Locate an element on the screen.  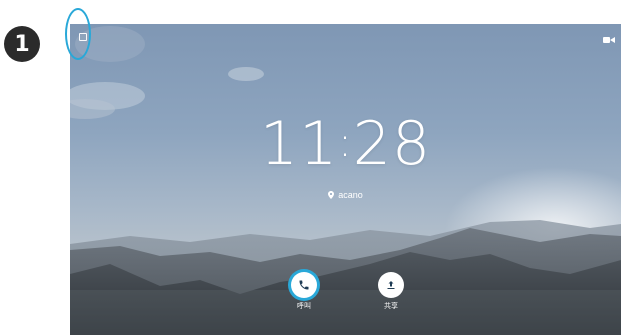
share-button-circle is located at coordinates (391, 285).